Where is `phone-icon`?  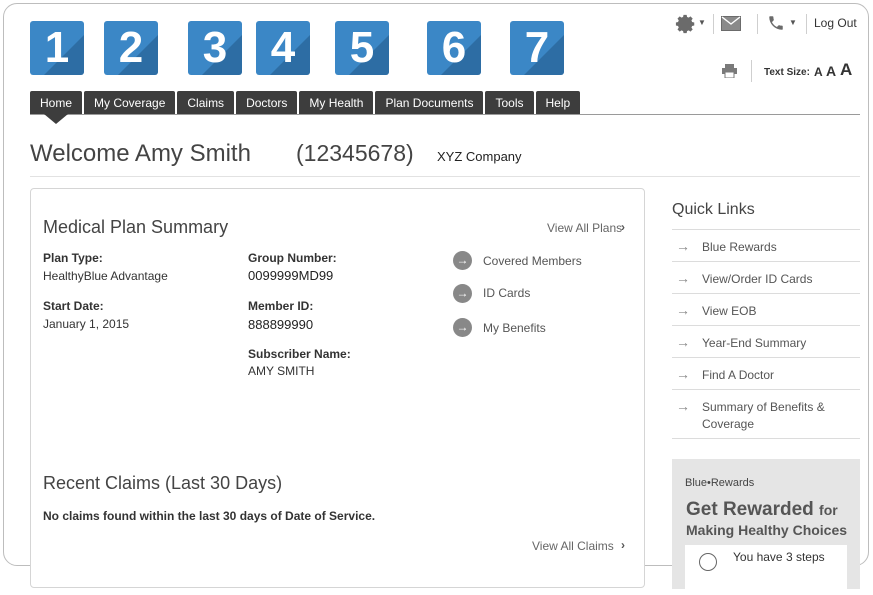
phone-icon is located at coordinates (776, 23).